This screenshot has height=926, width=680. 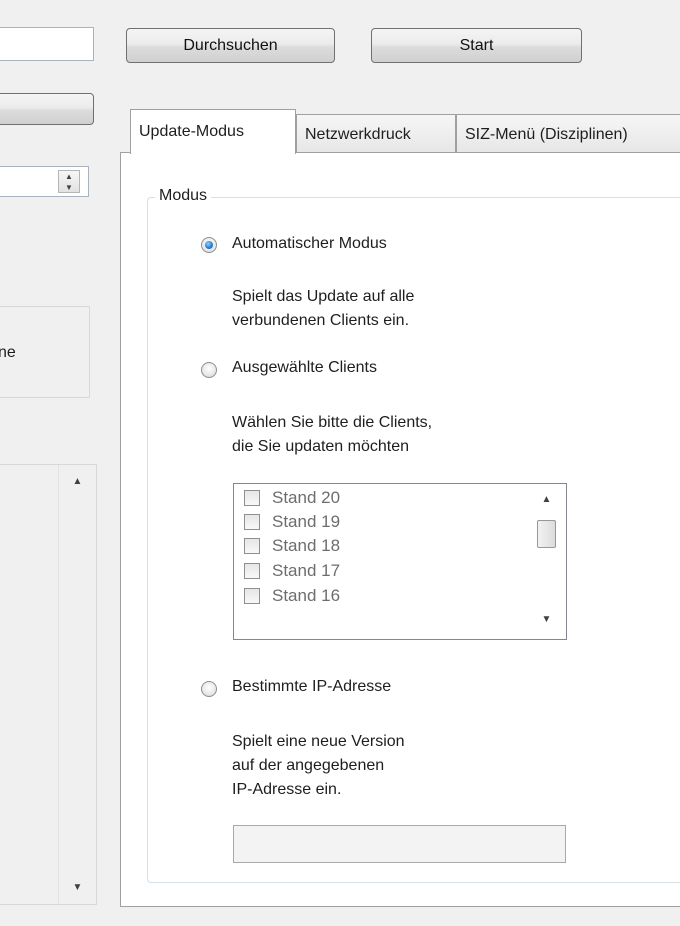 I want to click on client-label: Stand 16, so click(x=306, y=595).